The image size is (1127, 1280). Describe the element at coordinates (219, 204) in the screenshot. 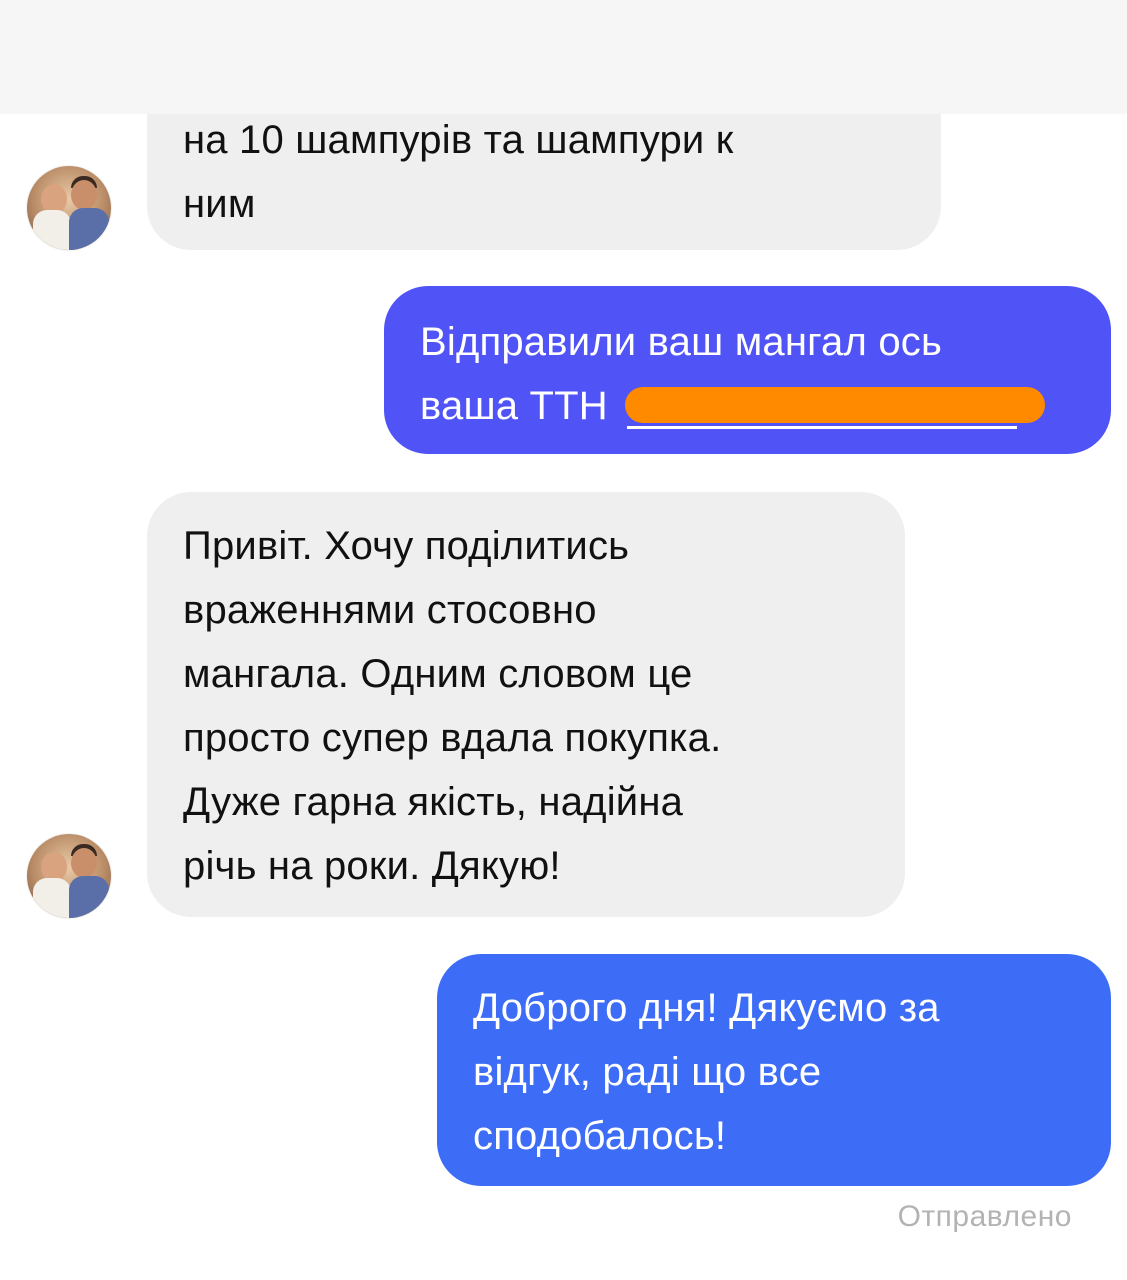

I see `message-text-line: ним` at that location.